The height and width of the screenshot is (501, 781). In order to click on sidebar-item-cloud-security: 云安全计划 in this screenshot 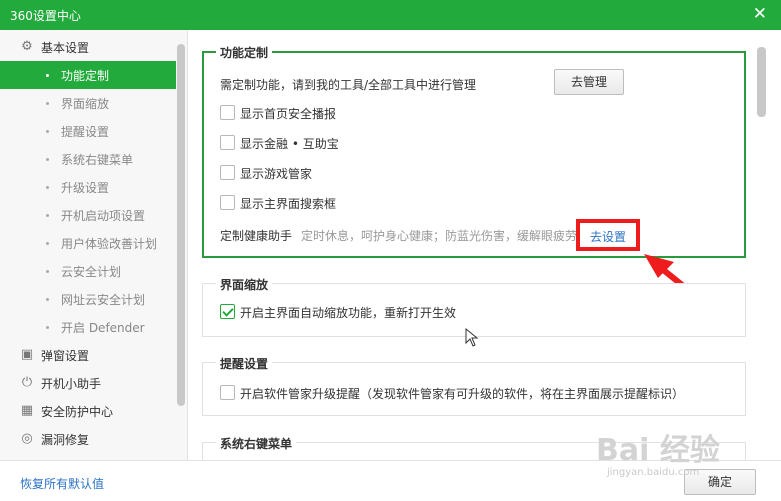, I will do `click(88, 271)`.